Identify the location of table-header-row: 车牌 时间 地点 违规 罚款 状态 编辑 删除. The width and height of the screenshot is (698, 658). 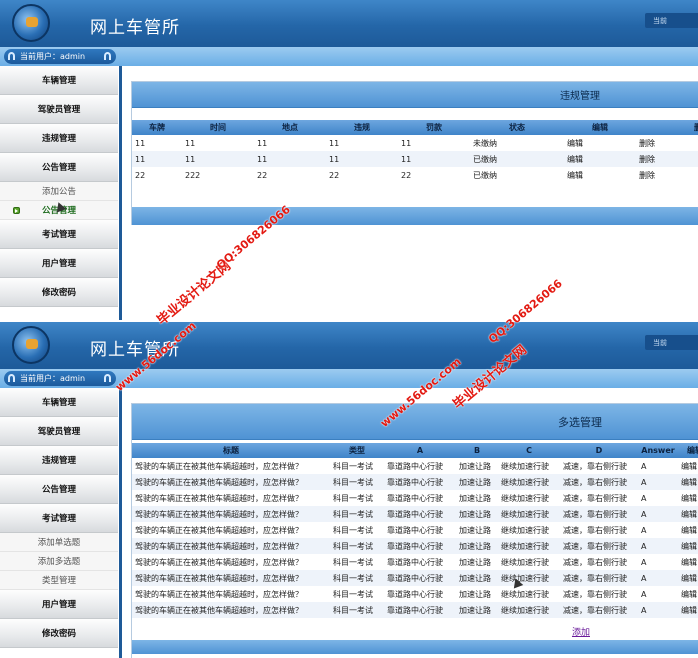
(415, 127).